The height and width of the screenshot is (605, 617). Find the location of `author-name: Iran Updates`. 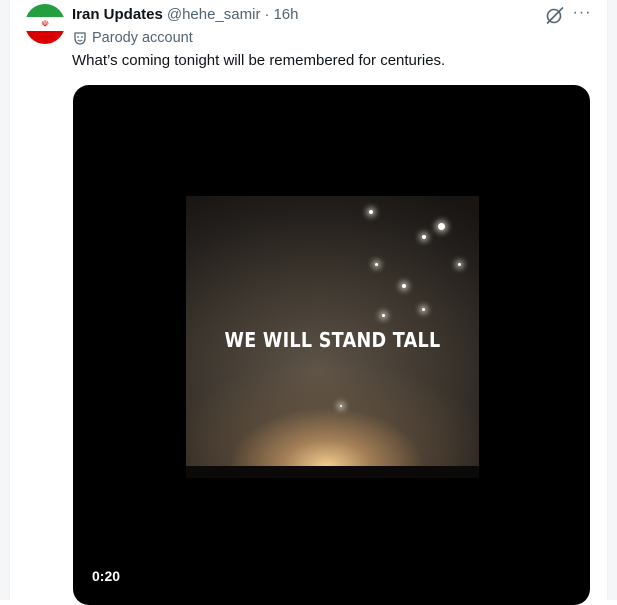

author-name: Iran Updates is located at coordinates (117, 14).